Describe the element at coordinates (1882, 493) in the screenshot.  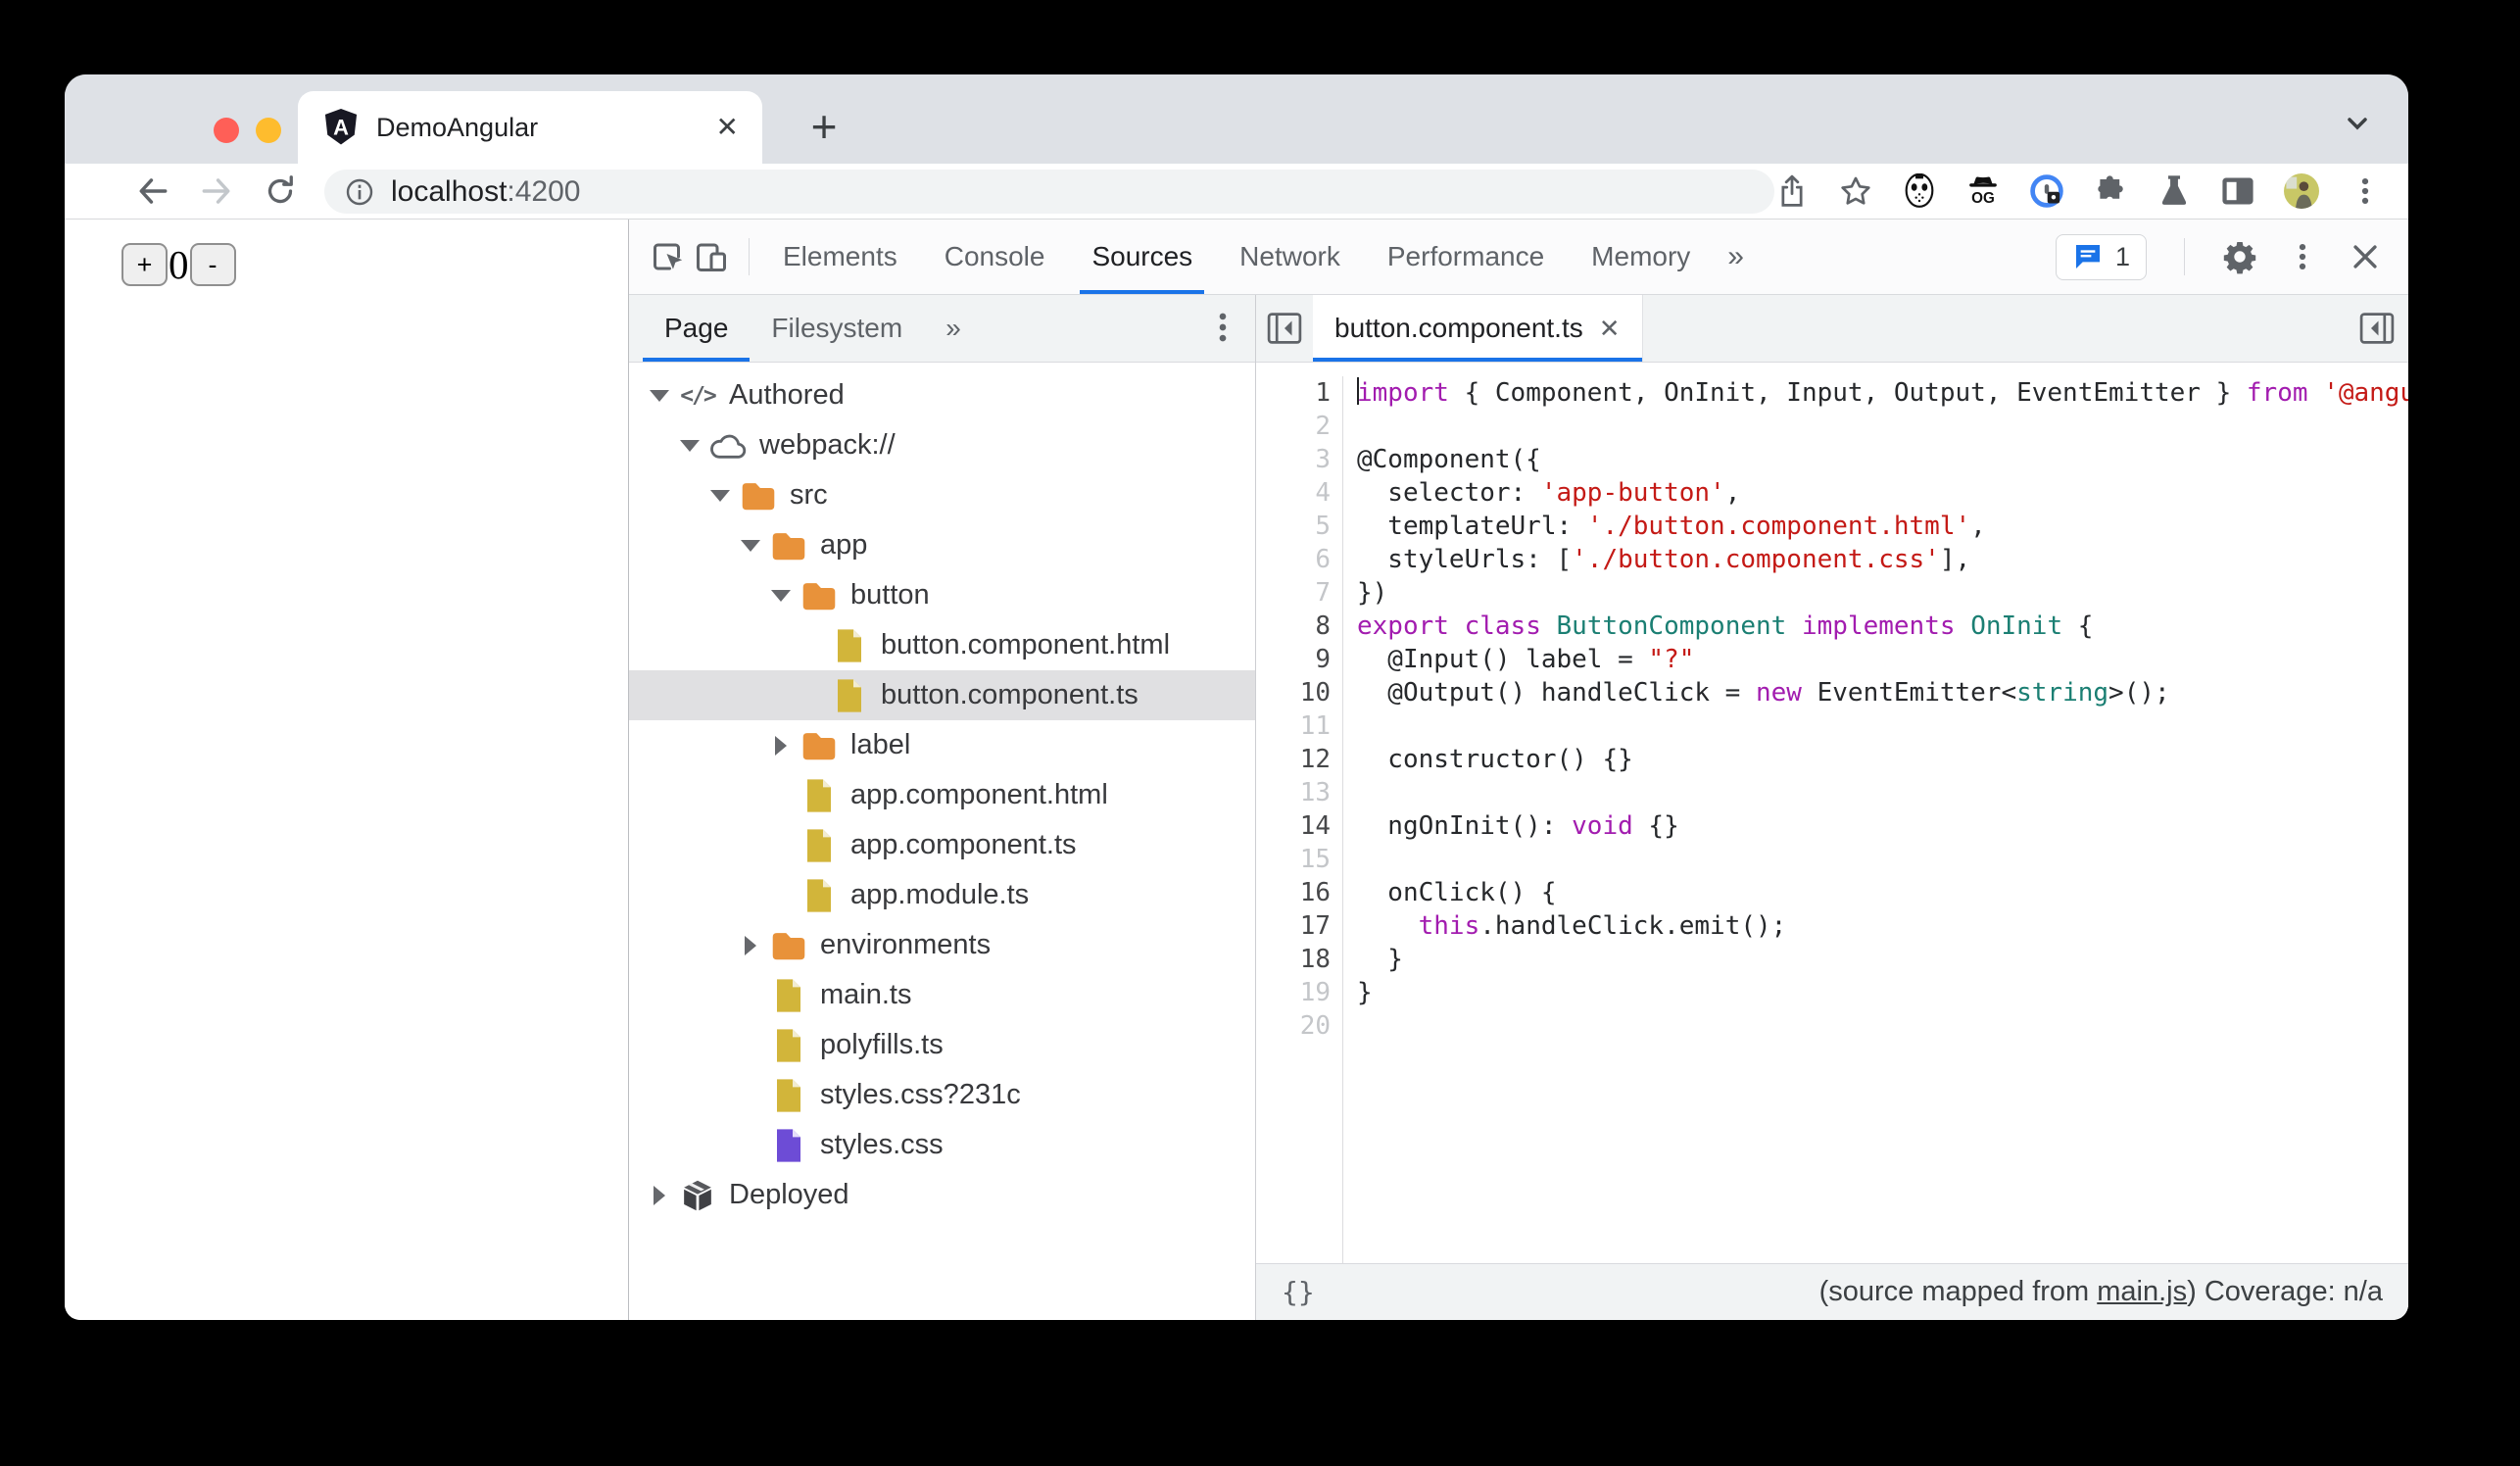
I see `code-line: selector: 'app-button',` at that location.